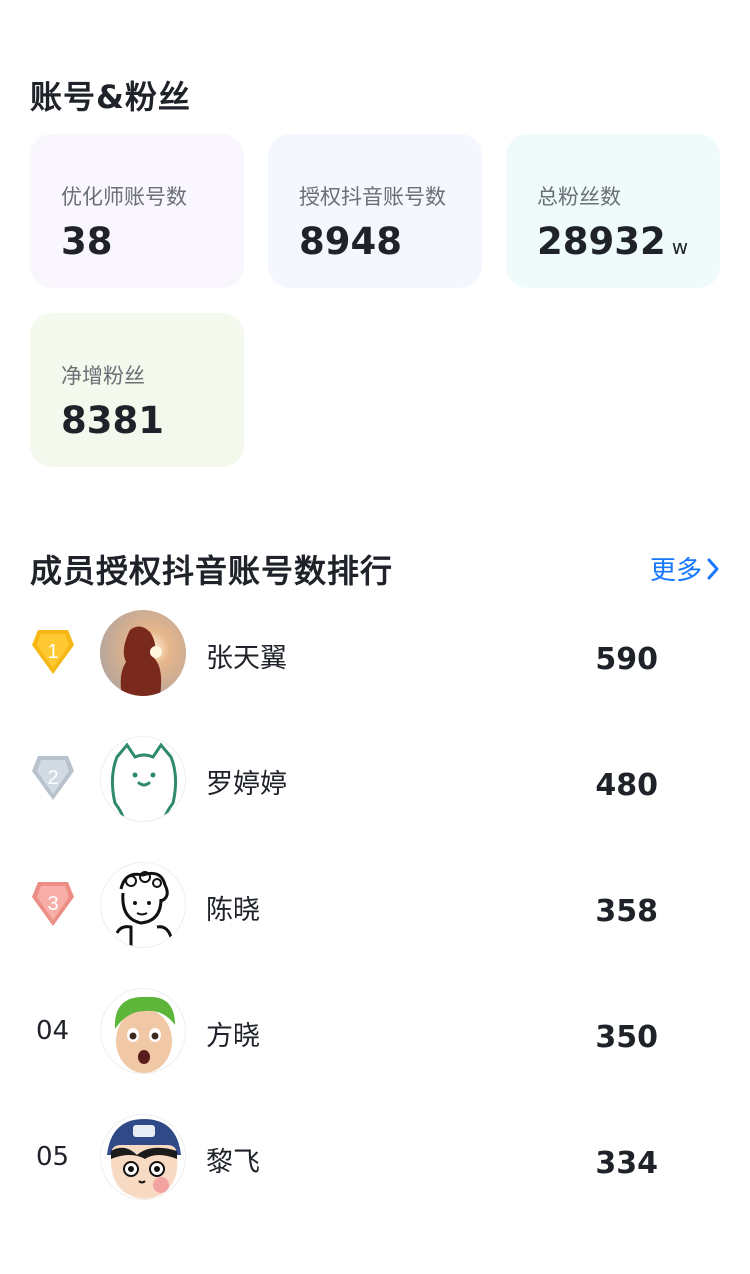 The height and width of the screenshot is (1274, 750). I want to click on ranking-row: 2 罗婷婷 480, so click(375, 779).